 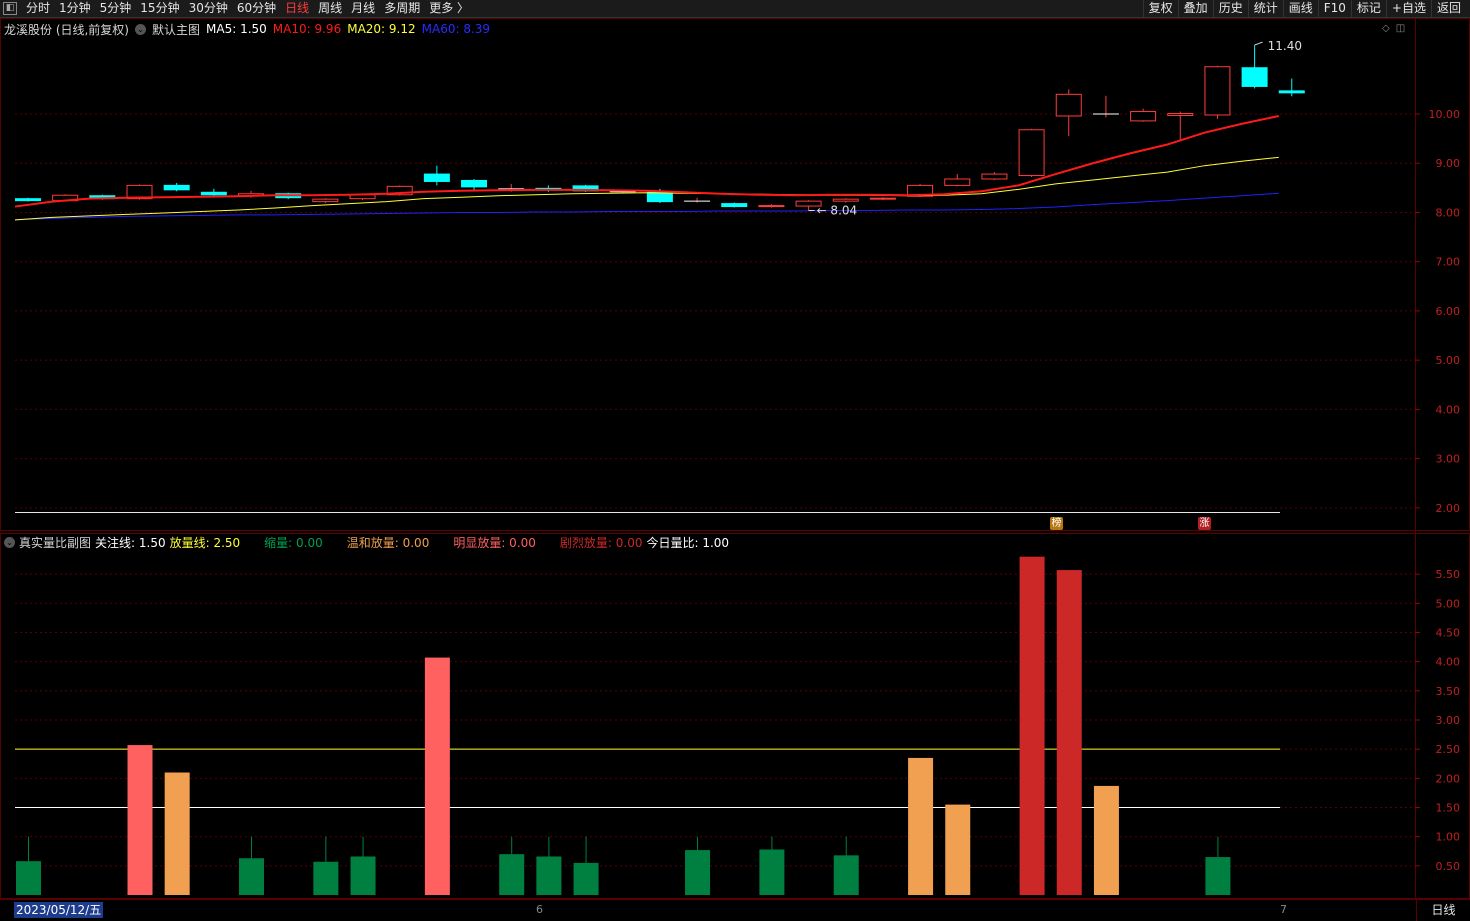 I want to click on price-tick-label: 6.00, so click(x=1448, y=311).